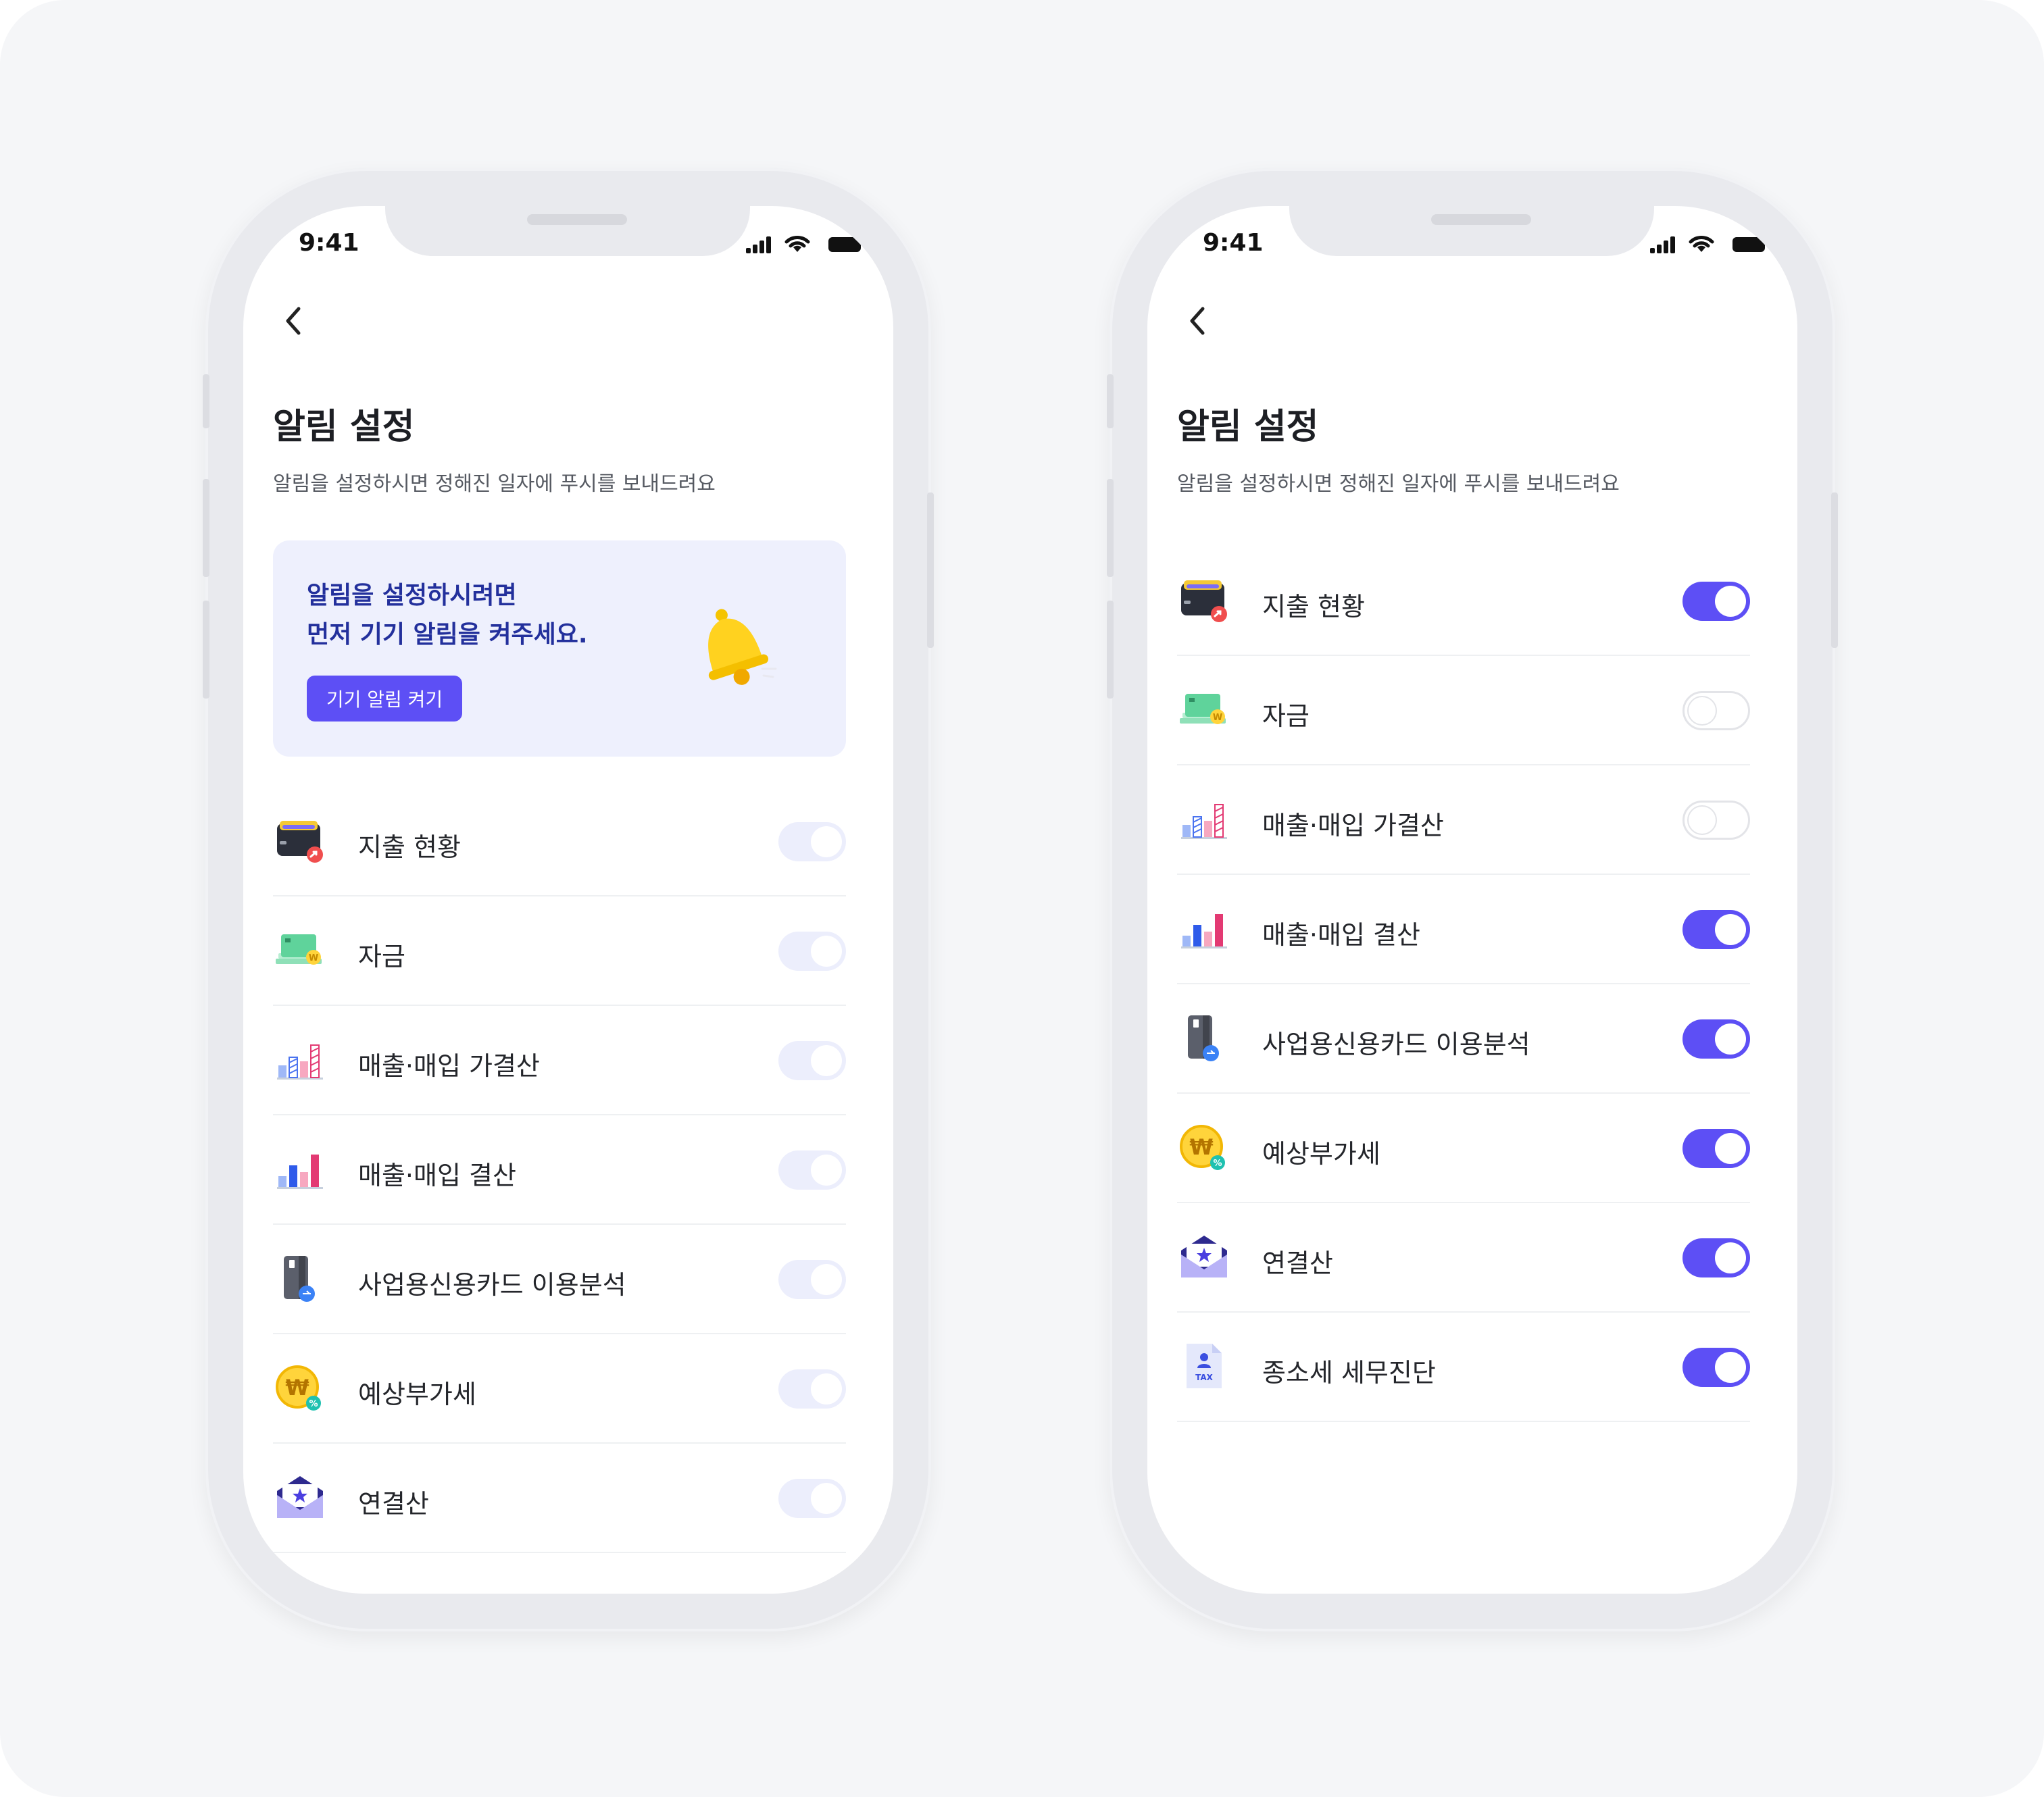 Image resolution: width=2044 pixels, height=1797 pixels. I want to click on enable-device-notifications-button: 기기 알림 켜기, so click(384, 699).